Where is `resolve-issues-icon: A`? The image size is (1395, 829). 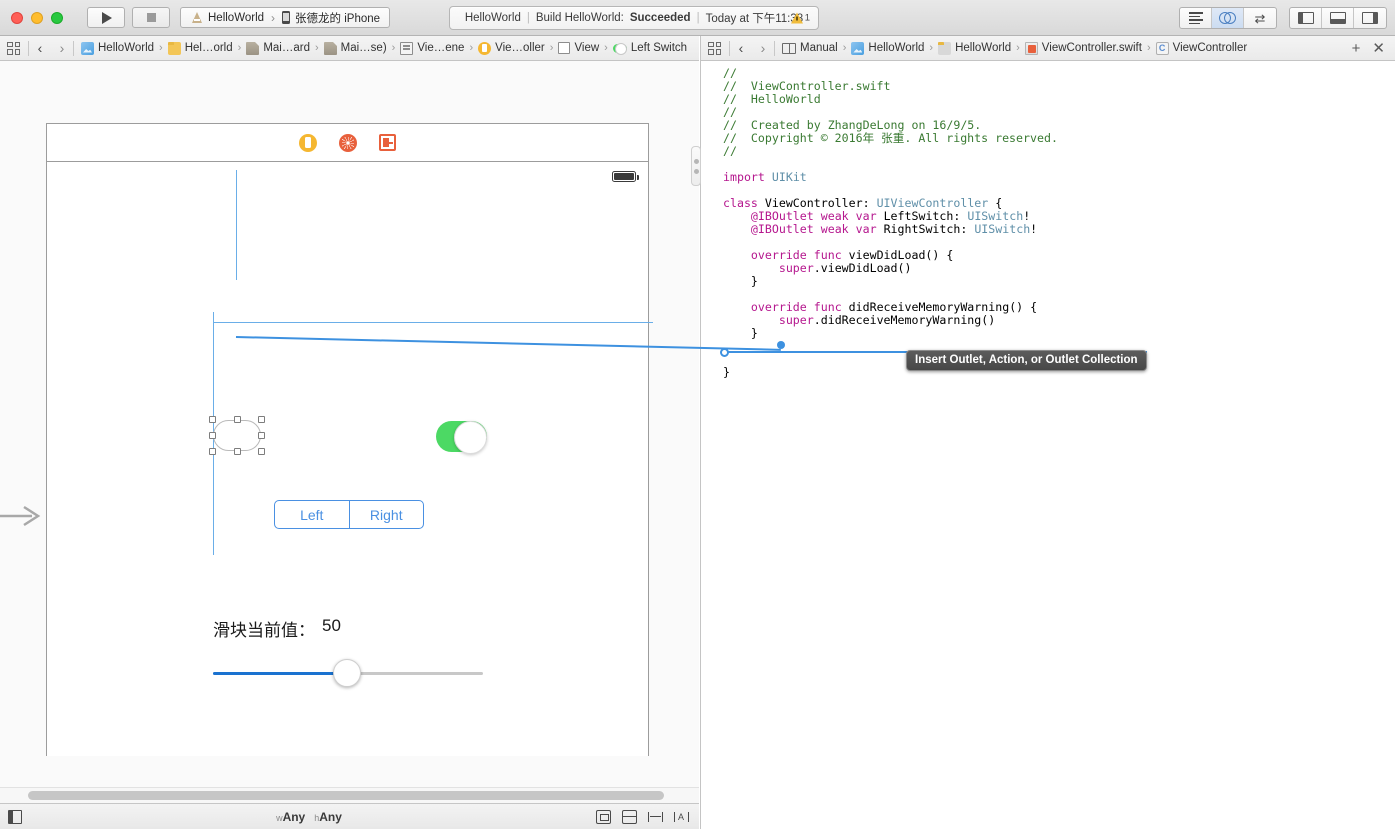
resolve-issues-icon: A is located at coordinates (681, 817).